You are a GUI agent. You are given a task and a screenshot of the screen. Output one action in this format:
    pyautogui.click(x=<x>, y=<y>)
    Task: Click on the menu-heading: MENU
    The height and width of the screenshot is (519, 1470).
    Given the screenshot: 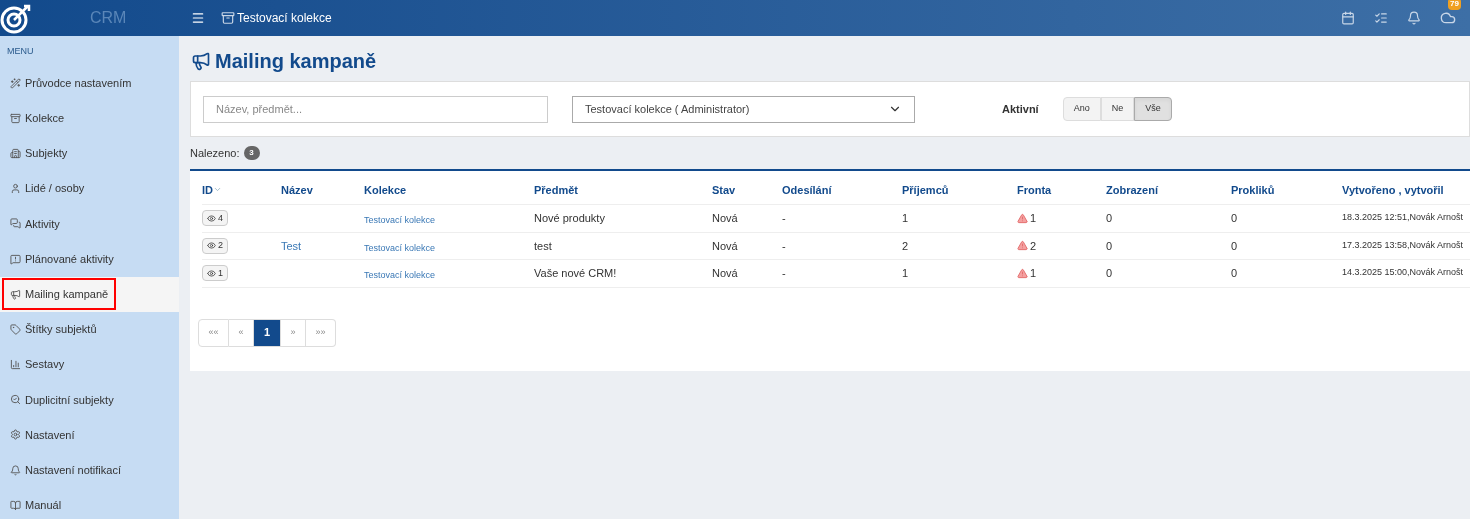 What is the action you would take?
    pyautogui.click(x=20, y=51)
    